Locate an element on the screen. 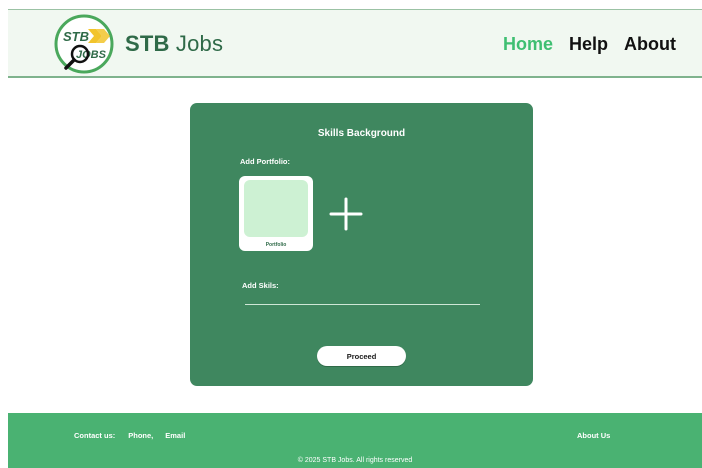  footer-about-us-link: About Us is located at coordinates (593, 435).